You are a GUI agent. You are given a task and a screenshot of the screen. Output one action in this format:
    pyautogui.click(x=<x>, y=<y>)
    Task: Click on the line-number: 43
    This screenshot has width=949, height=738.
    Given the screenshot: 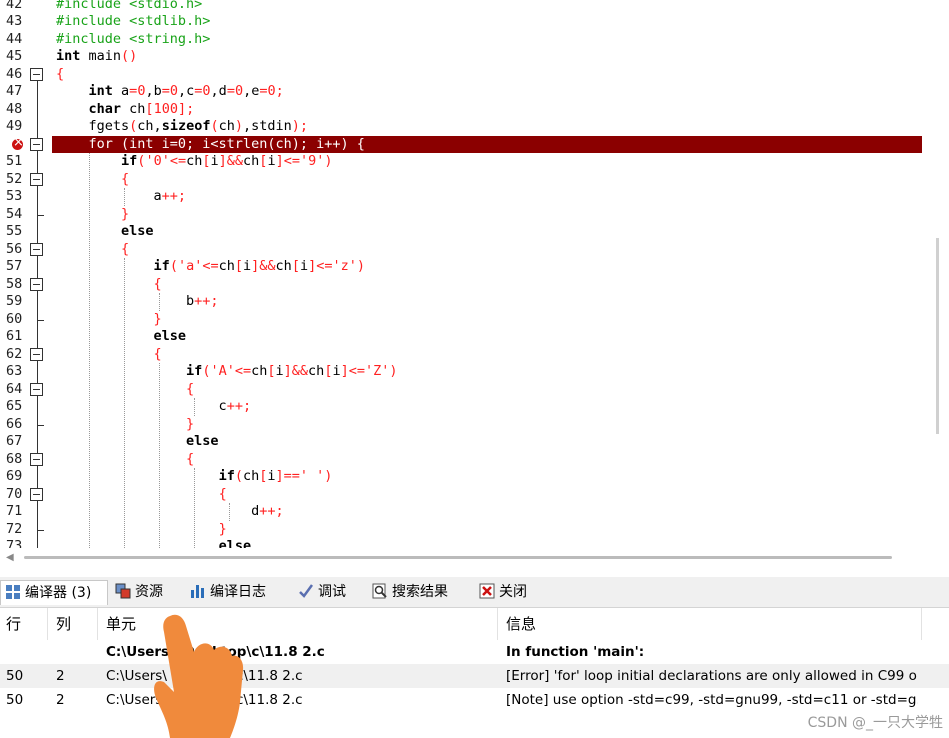 What is the action you would take?
    pyautogui.click(x=19, y=22)
    